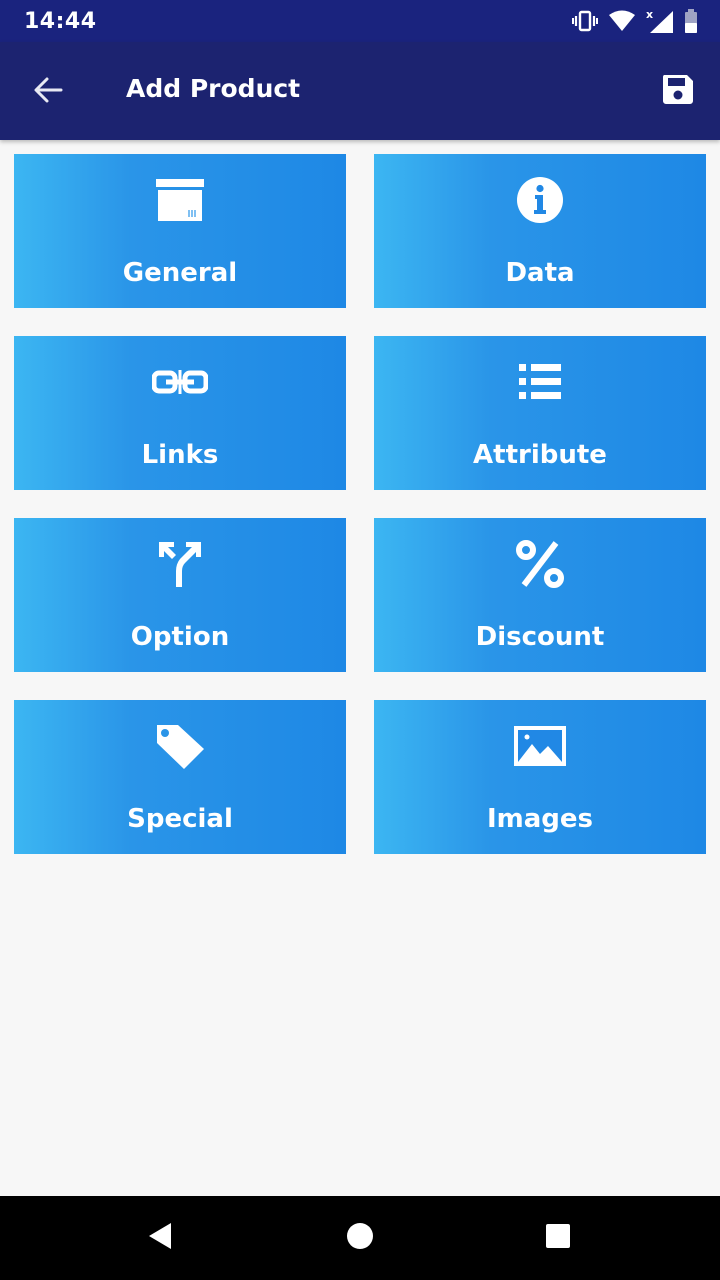  What do you see at coordinates (180, 777) in the screenshot?
I see `tile-special: Special` at bounding box center [180, 777].